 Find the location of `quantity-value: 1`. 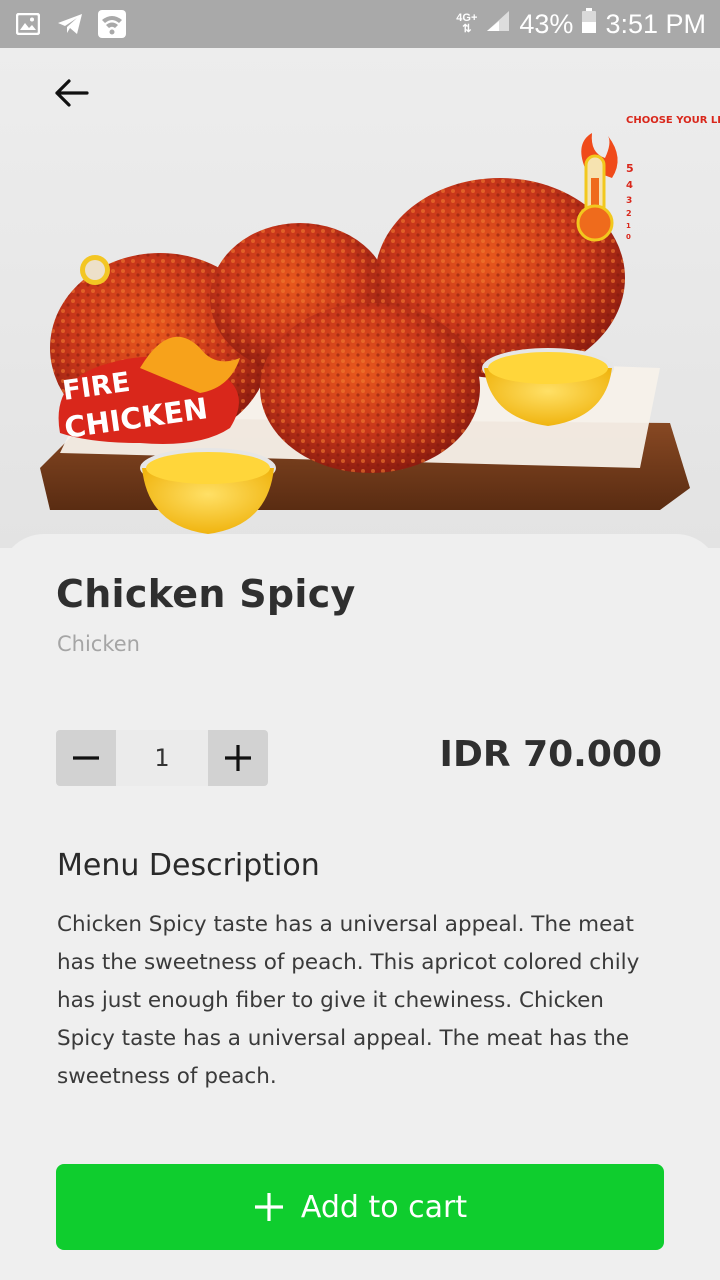

quantity-value: 1 is located at coordinates (162, 758).